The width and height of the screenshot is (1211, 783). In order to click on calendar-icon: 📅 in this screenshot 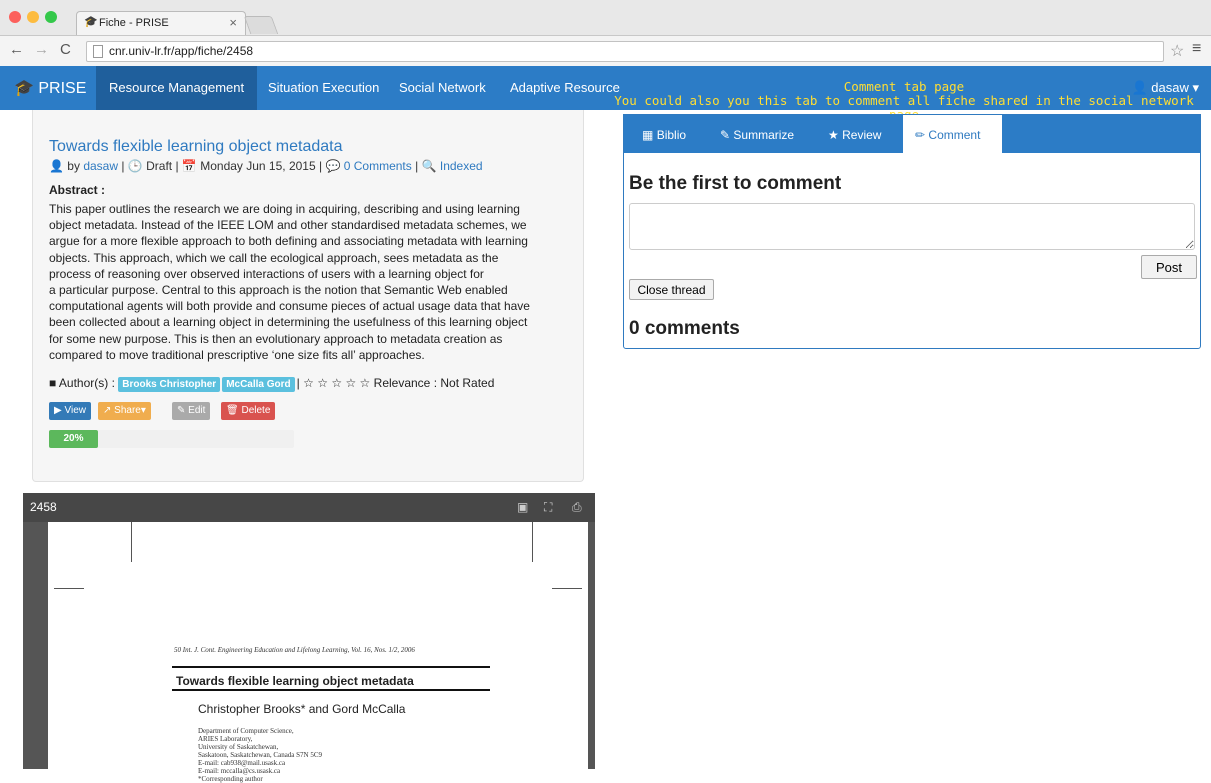, I will do `click(189, 166)`.